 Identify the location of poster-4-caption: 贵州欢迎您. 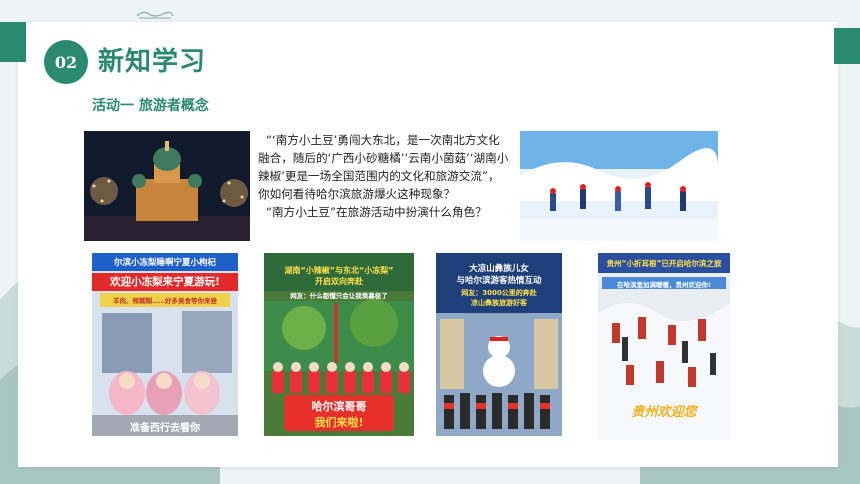
(664, 412).